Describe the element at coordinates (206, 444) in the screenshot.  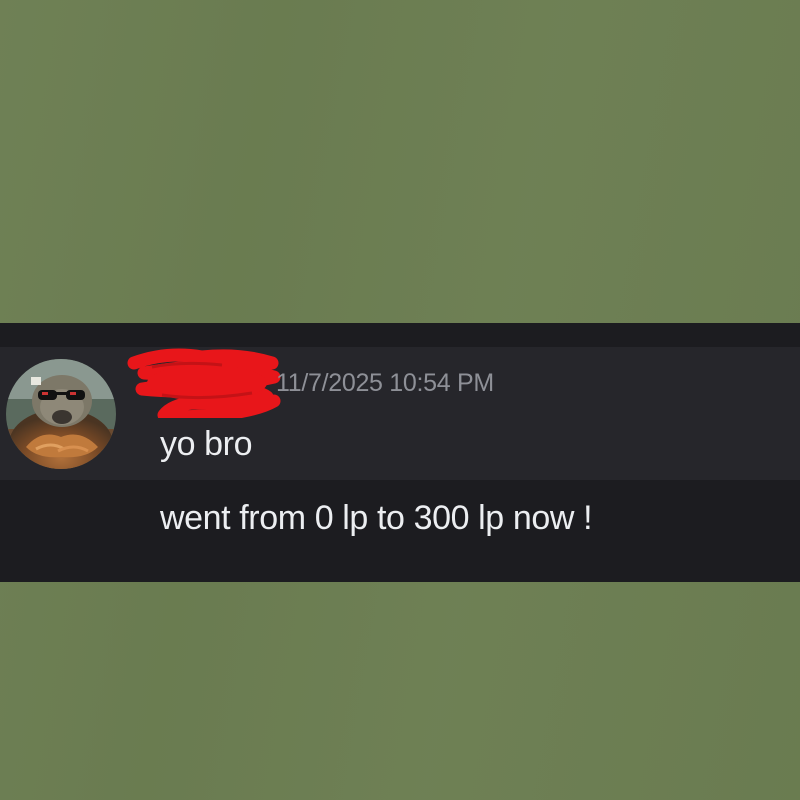
I see `message-text-line: yo bro` at that location.